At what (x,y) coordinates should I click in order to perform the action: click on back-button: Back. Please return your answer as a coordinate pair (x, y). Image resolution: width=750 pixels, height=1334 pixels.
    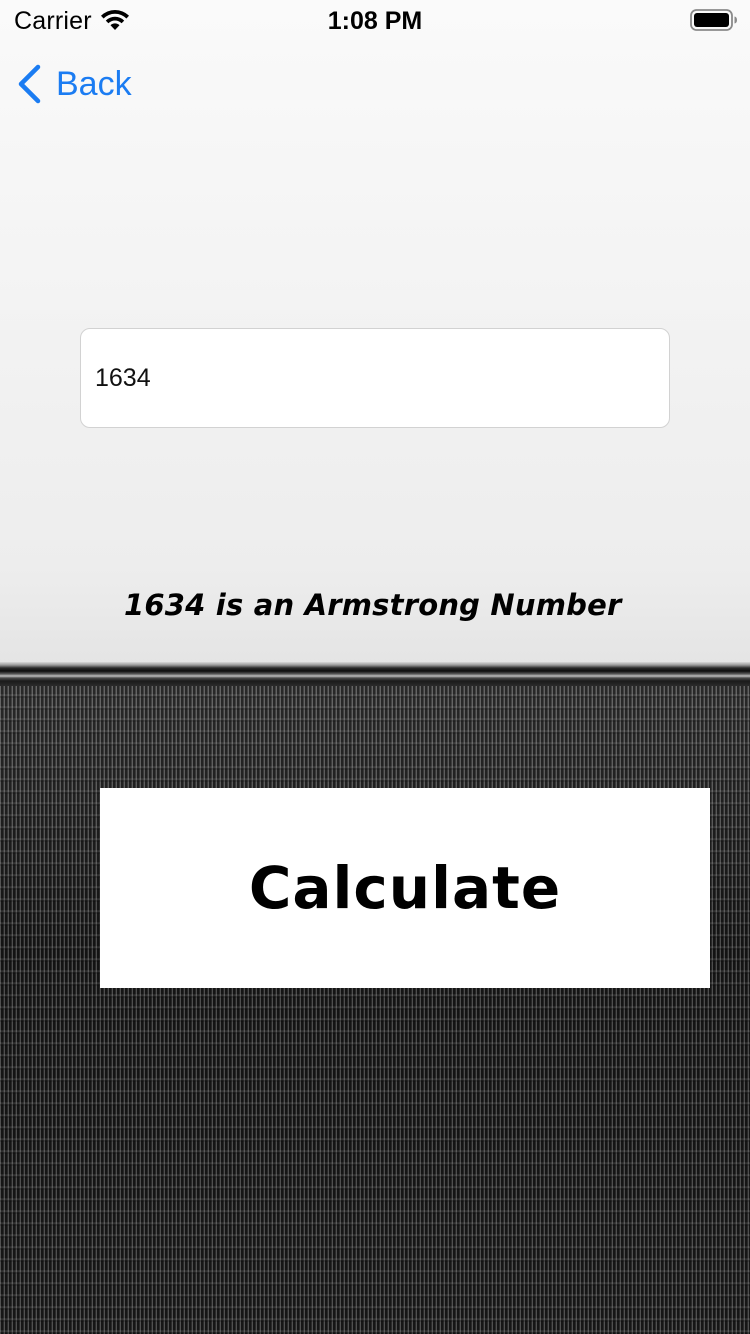
    Looking at the image, I should click on (74, 84).